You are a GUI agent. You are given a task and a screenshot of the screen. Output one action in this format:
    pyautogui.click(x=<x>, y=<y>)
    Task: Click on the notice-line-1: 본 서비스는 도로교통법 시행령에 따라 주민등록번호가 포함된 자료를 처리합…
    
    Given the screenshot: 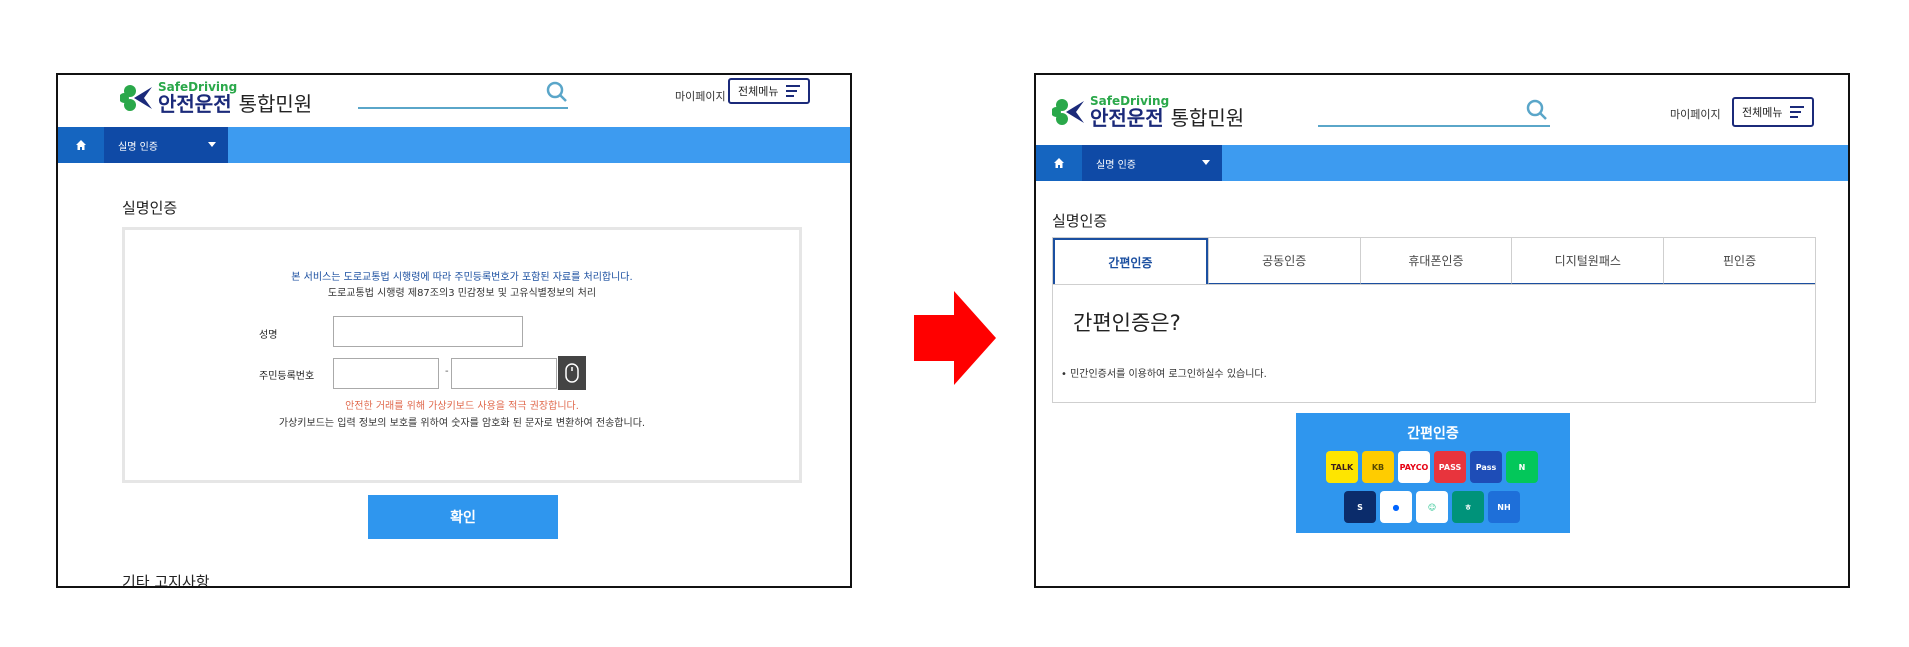 What is the action you would take?
    pyautogui.click(x=462, y=277)
    